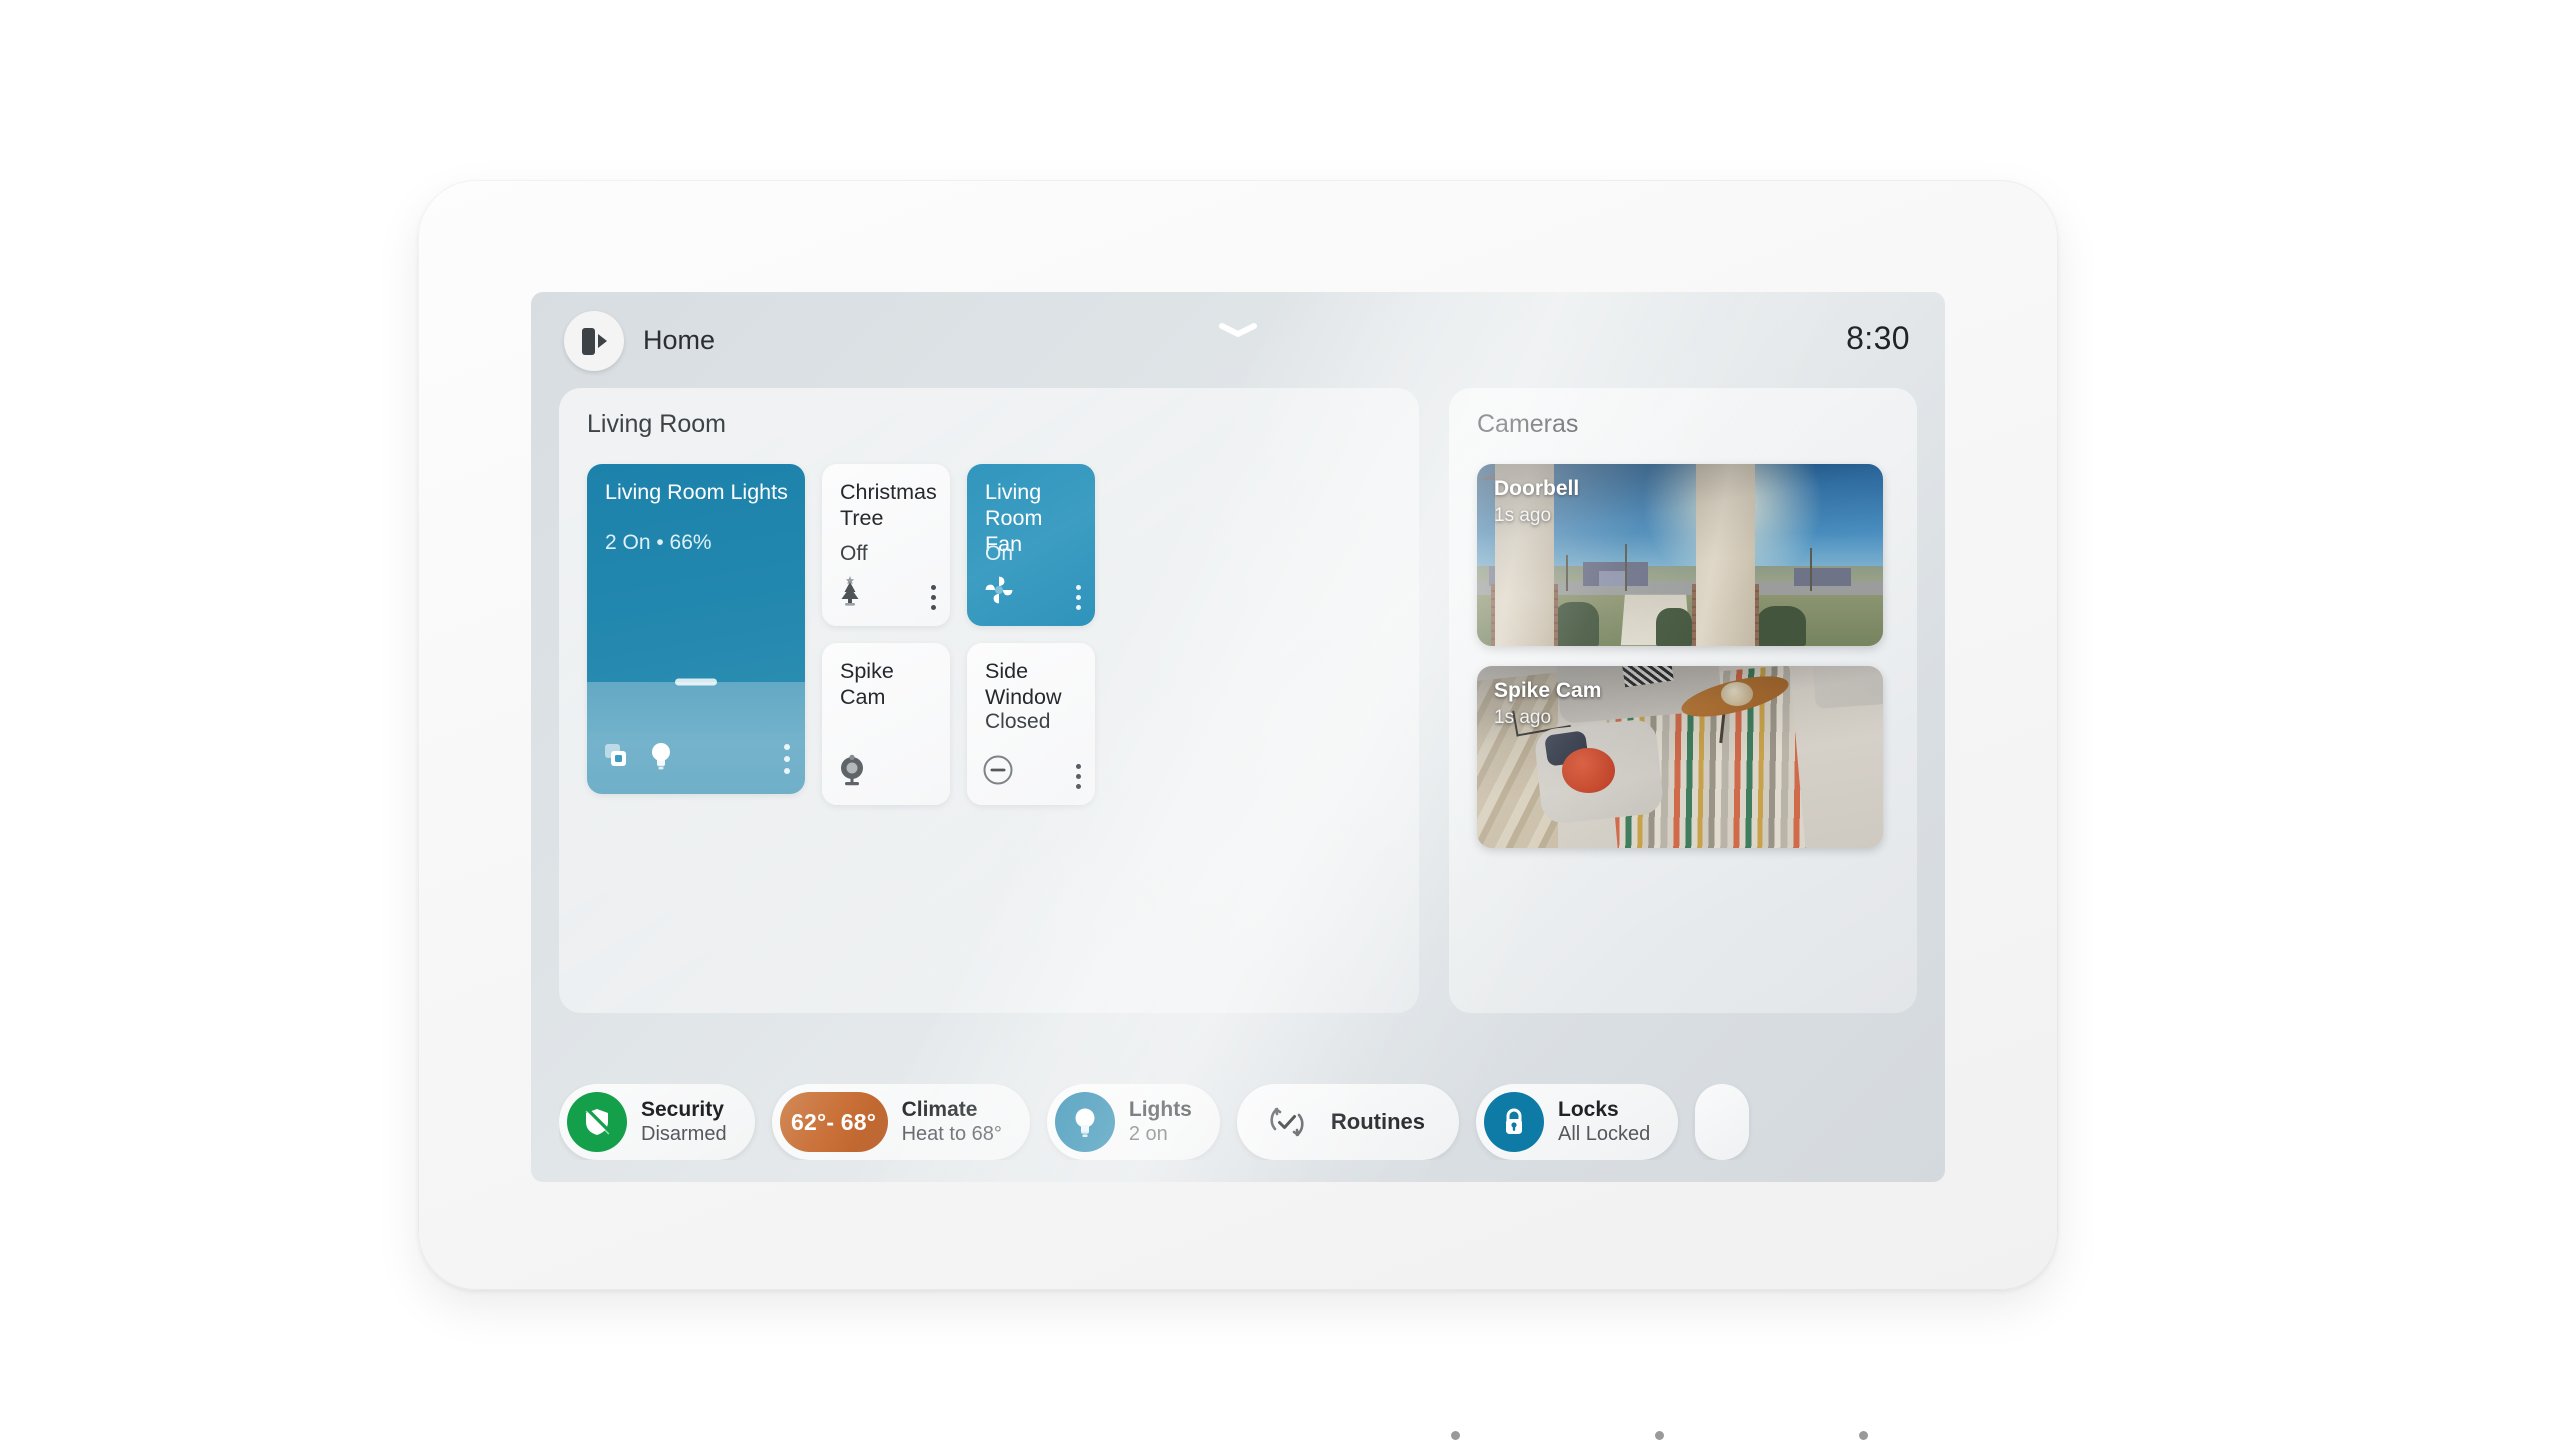  Describe the element at coordinates (886, 724) in the screenshot. I see `tile-spike-cam: Spike Cam` at that location.